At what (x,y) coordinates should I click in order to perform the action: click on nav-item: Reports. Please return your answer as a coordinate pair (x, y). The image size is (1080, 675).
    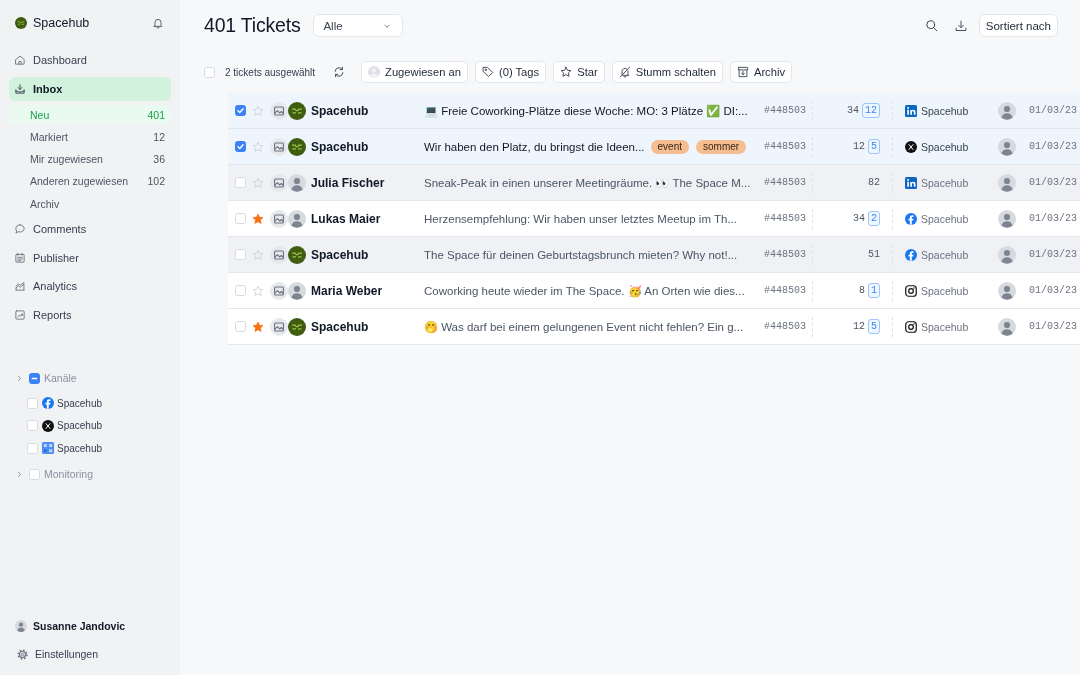
    Looking at the image, I should click on (90, 315).